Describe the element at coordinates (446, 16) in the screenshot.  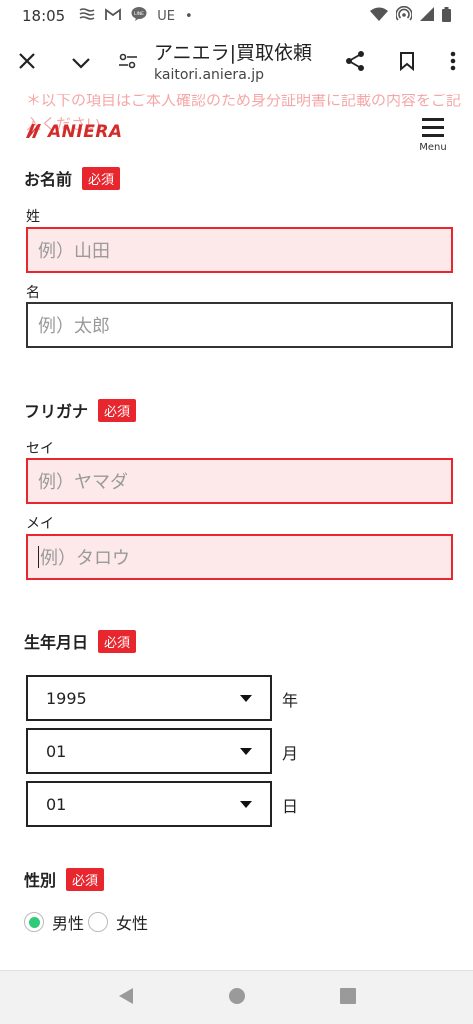
I see `battery-icon` at that location.